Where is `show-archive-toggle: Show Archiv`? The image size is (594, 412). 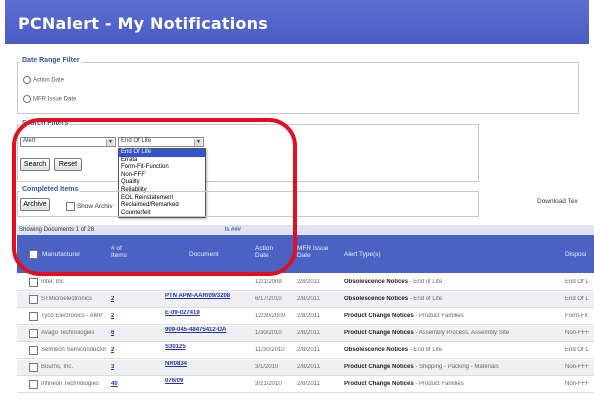
show-archive-toggle: Show Archiv is located at coordinates (89, 206).